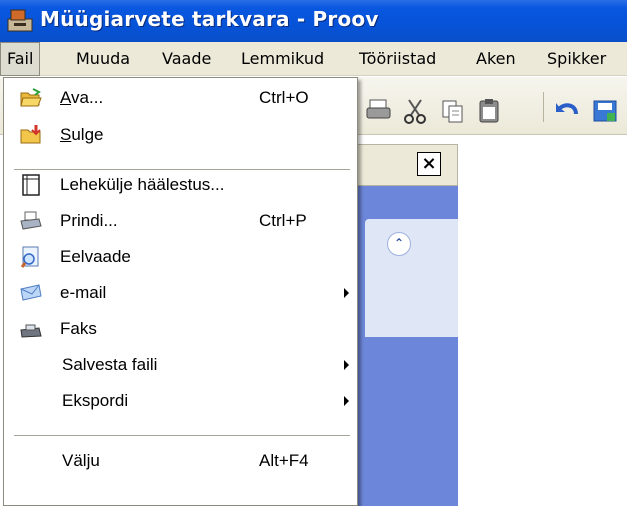 The image size is (627, 506). Describe the element at coordinates (453, 111) in the screenshot. I see `copy-icon` at that location.